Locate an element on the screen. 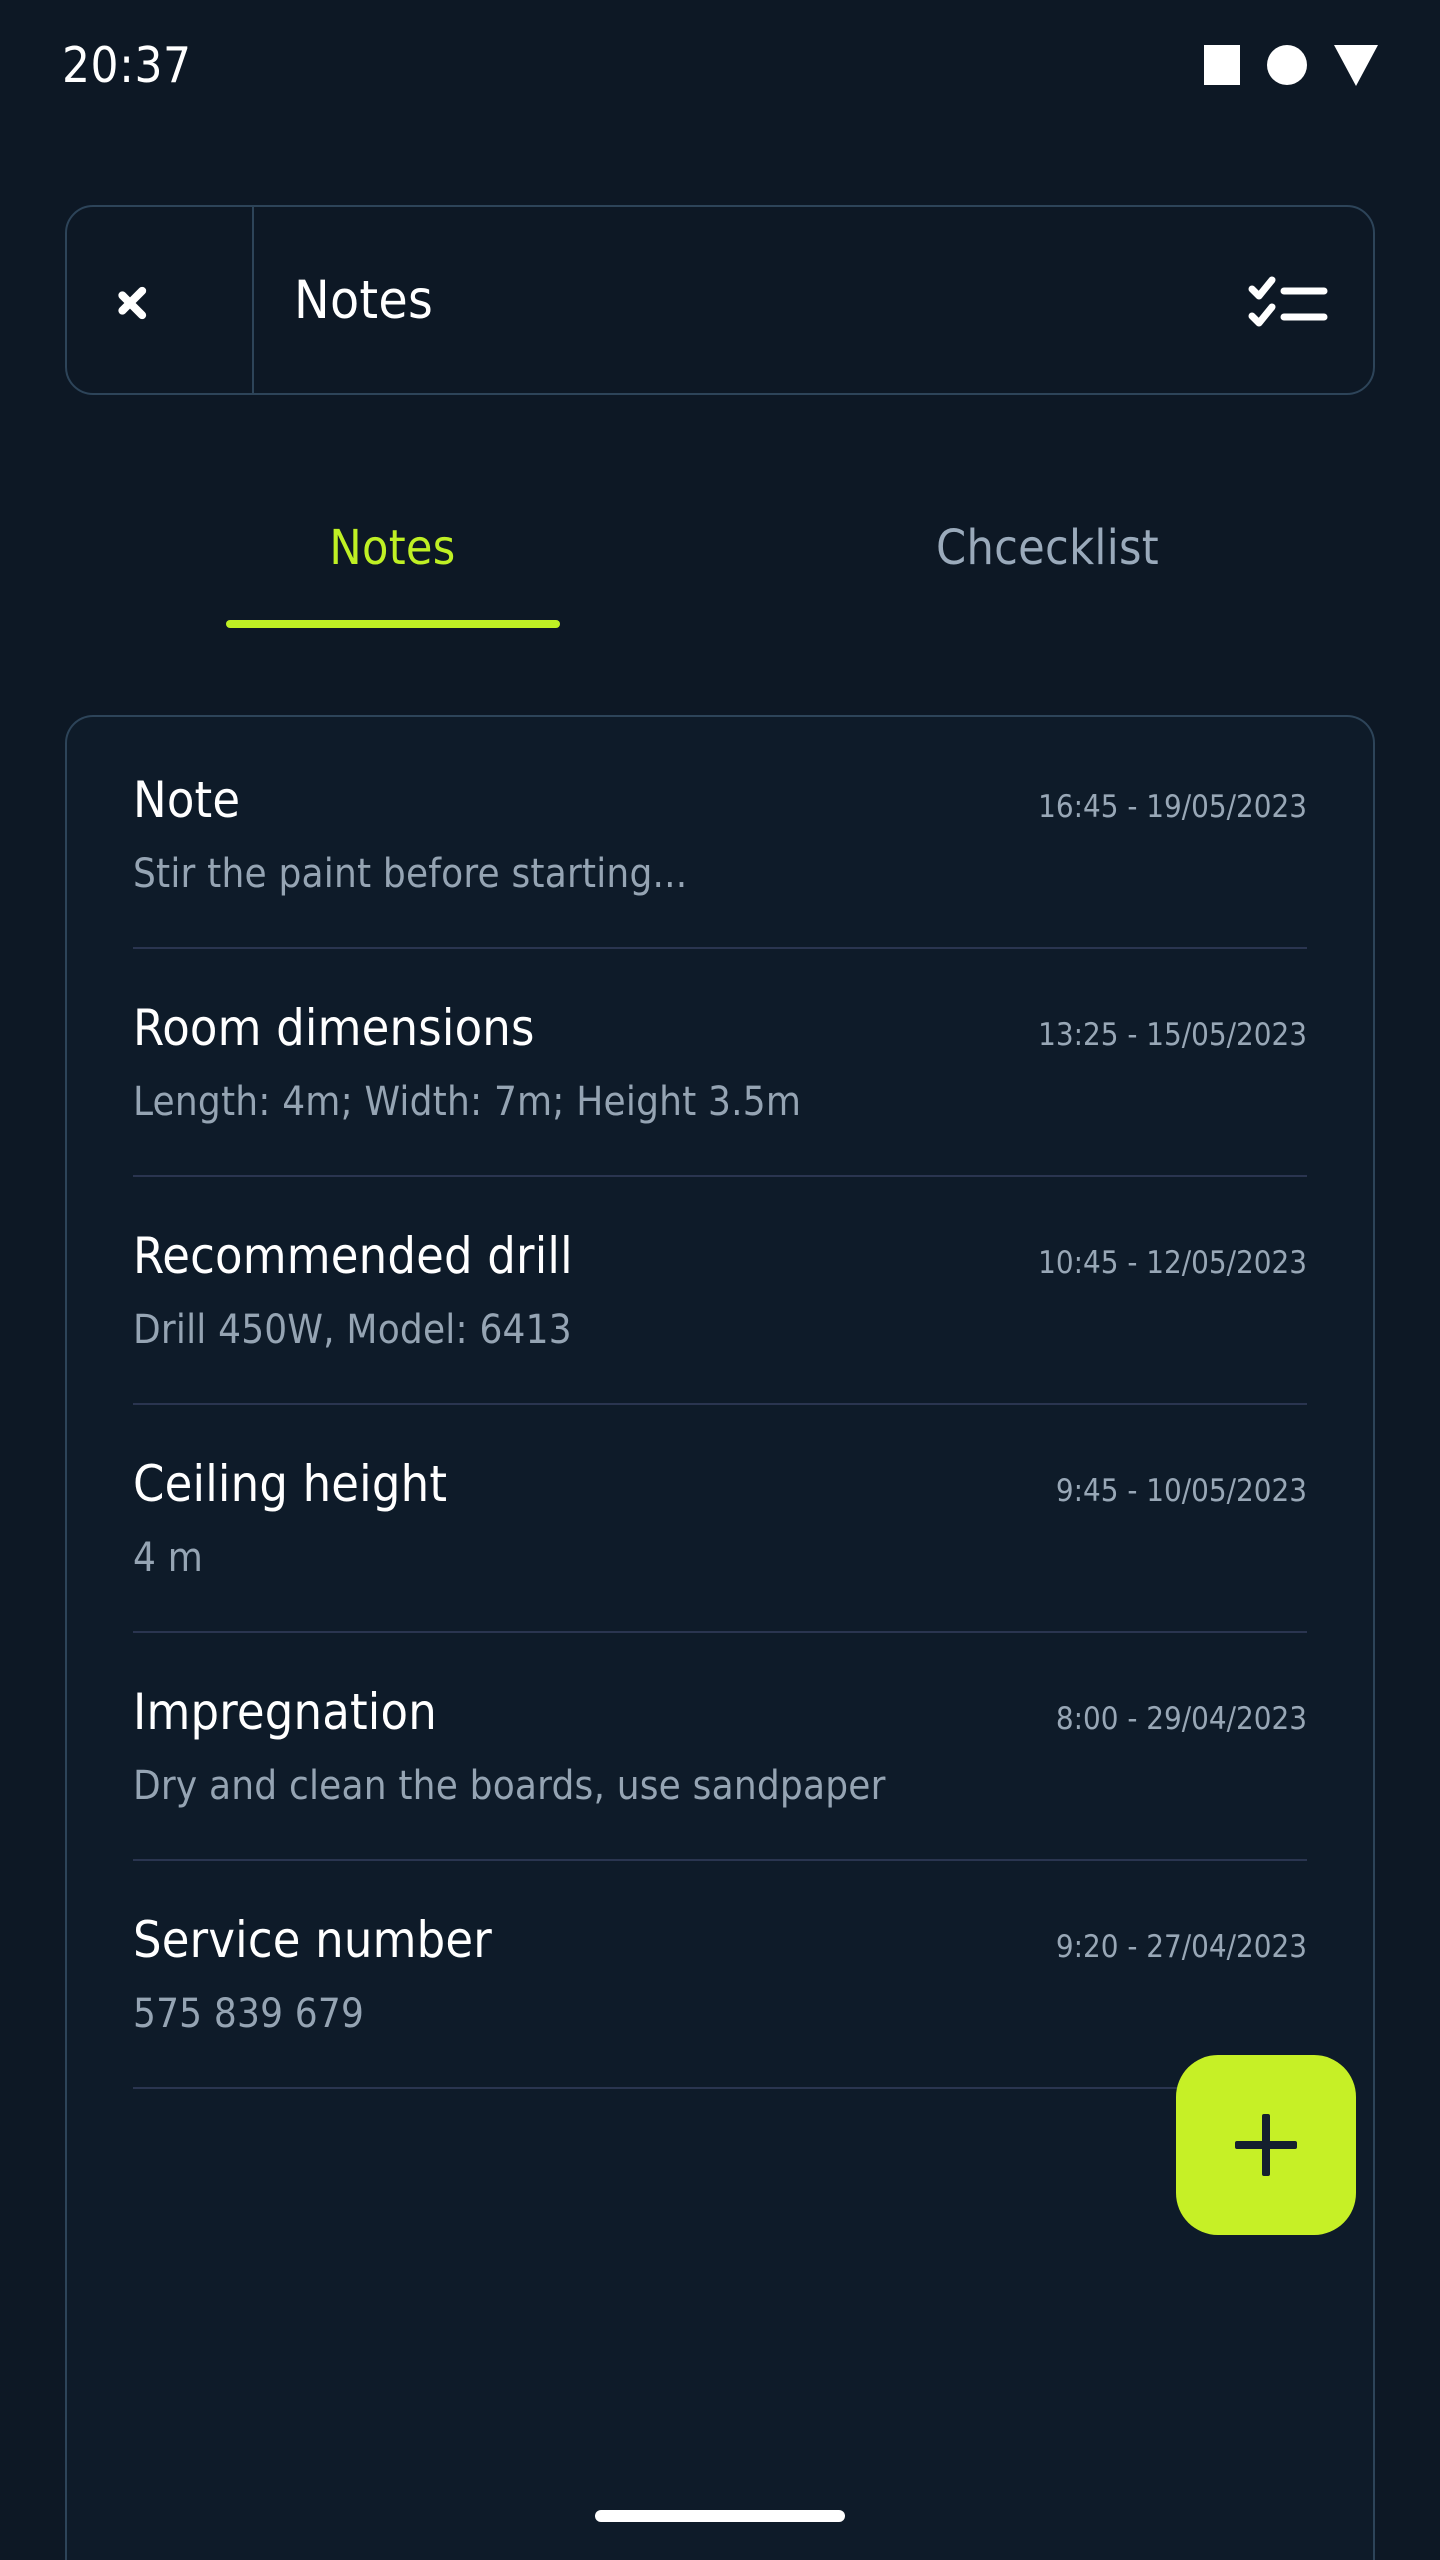 This screenshot has width=1440, height=2560. tab-notes-label: Notes is located at coordinates (392, 548).